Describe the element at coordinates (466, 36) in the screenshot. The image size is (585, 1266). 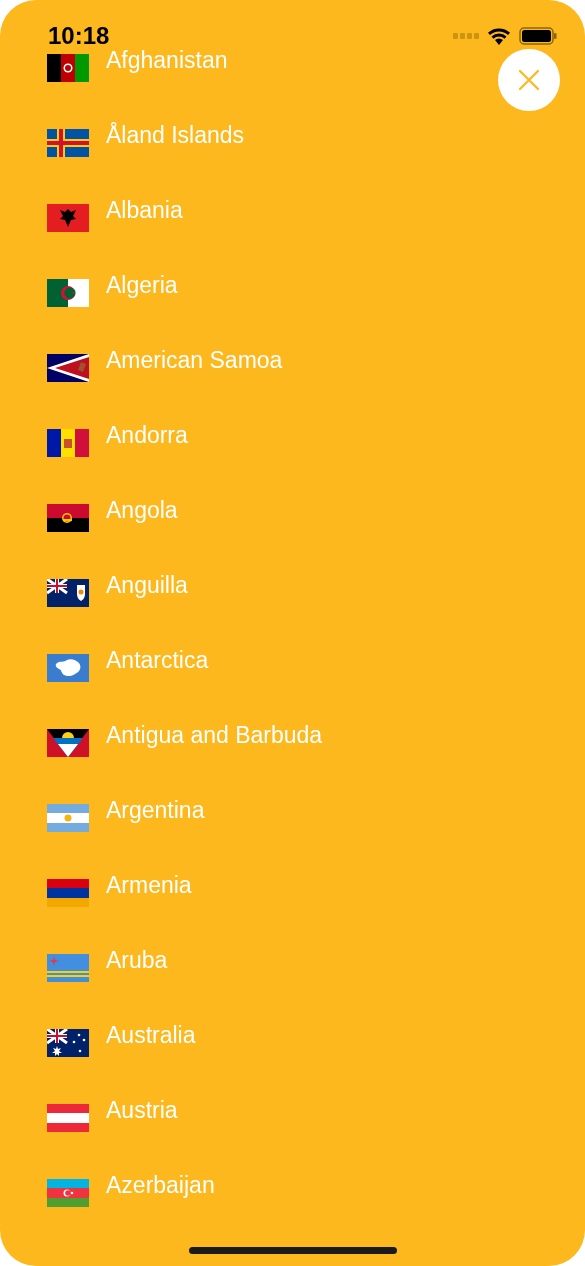
I see `signal-icon` at that location.